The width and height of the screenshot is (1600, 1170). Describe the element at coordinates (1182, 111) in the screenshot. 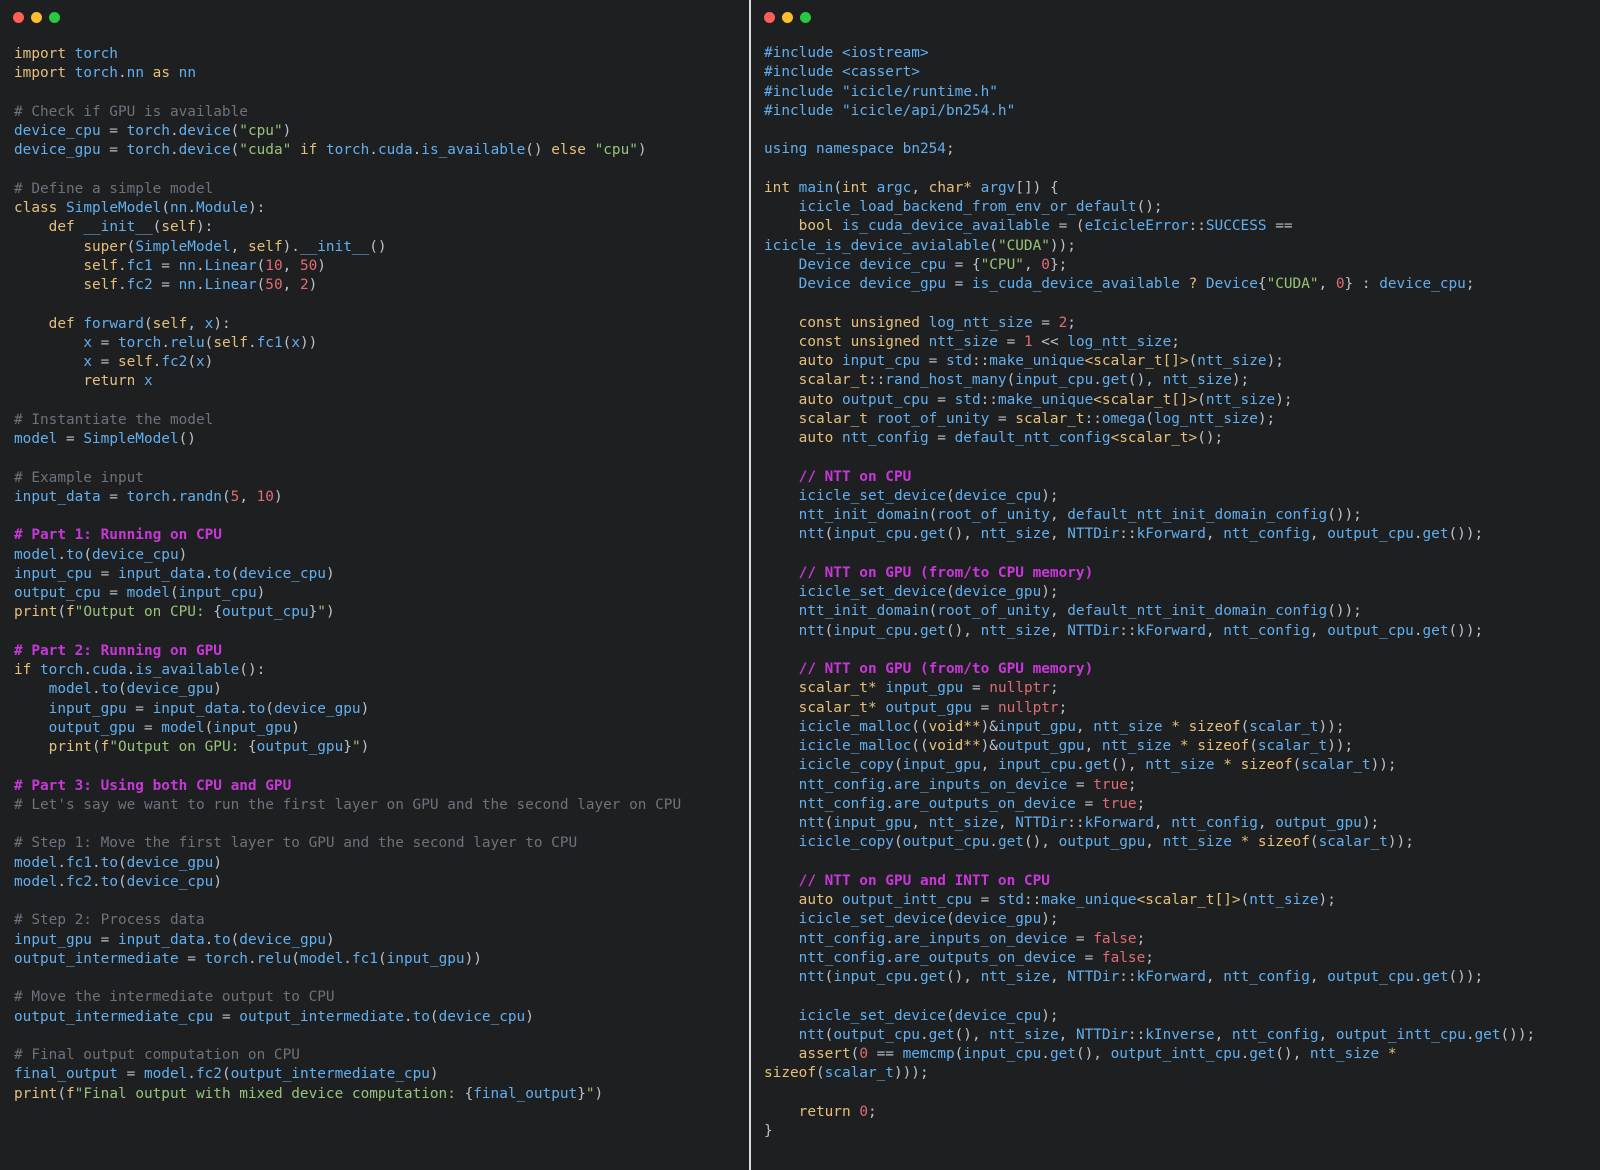

I see `code-line: #include "icicle/api/bn254.h"` at that location.